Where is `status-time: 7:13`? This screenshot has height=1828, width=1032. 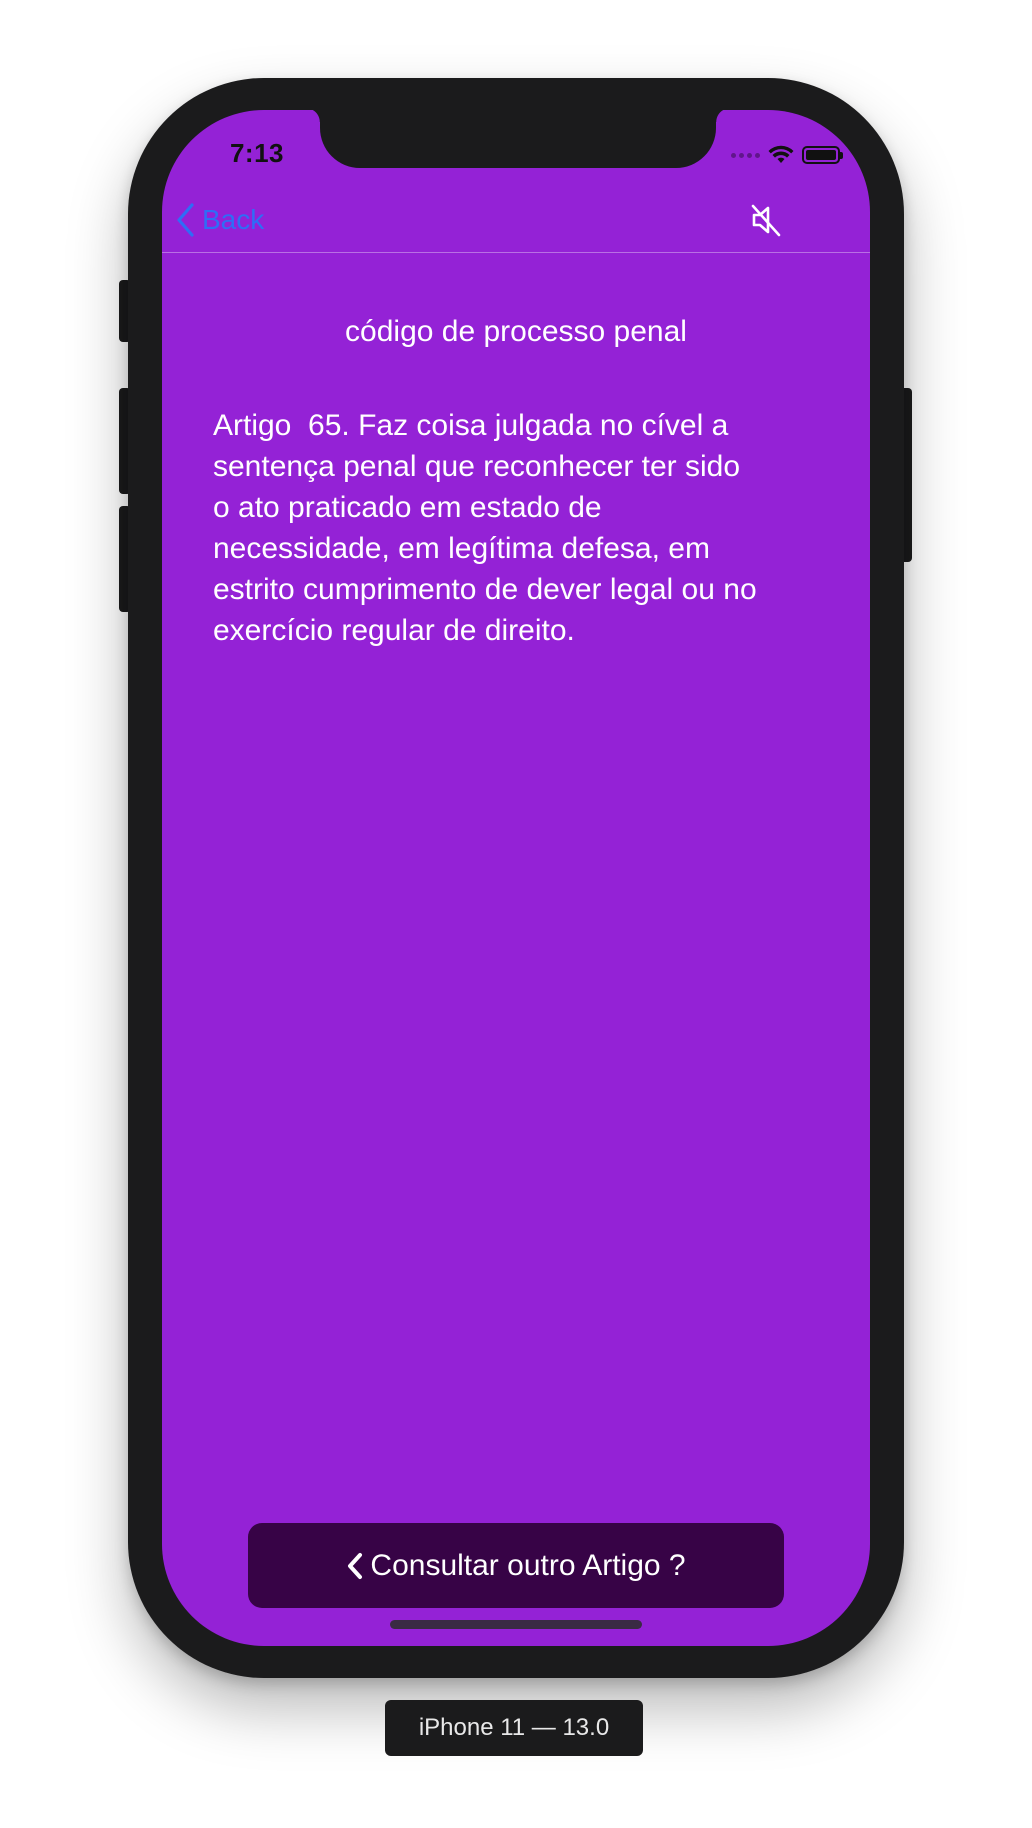 status-time: 7:13 is located at coordinates (257, 153).